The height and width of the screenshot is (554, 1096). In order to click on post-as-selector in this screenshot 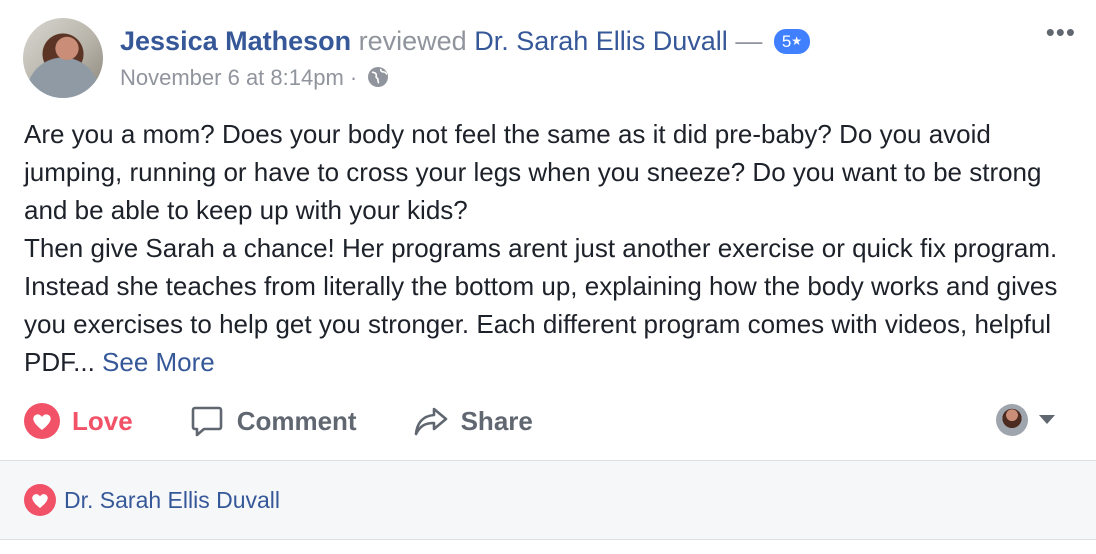, I will do `click(1026, 420)`.